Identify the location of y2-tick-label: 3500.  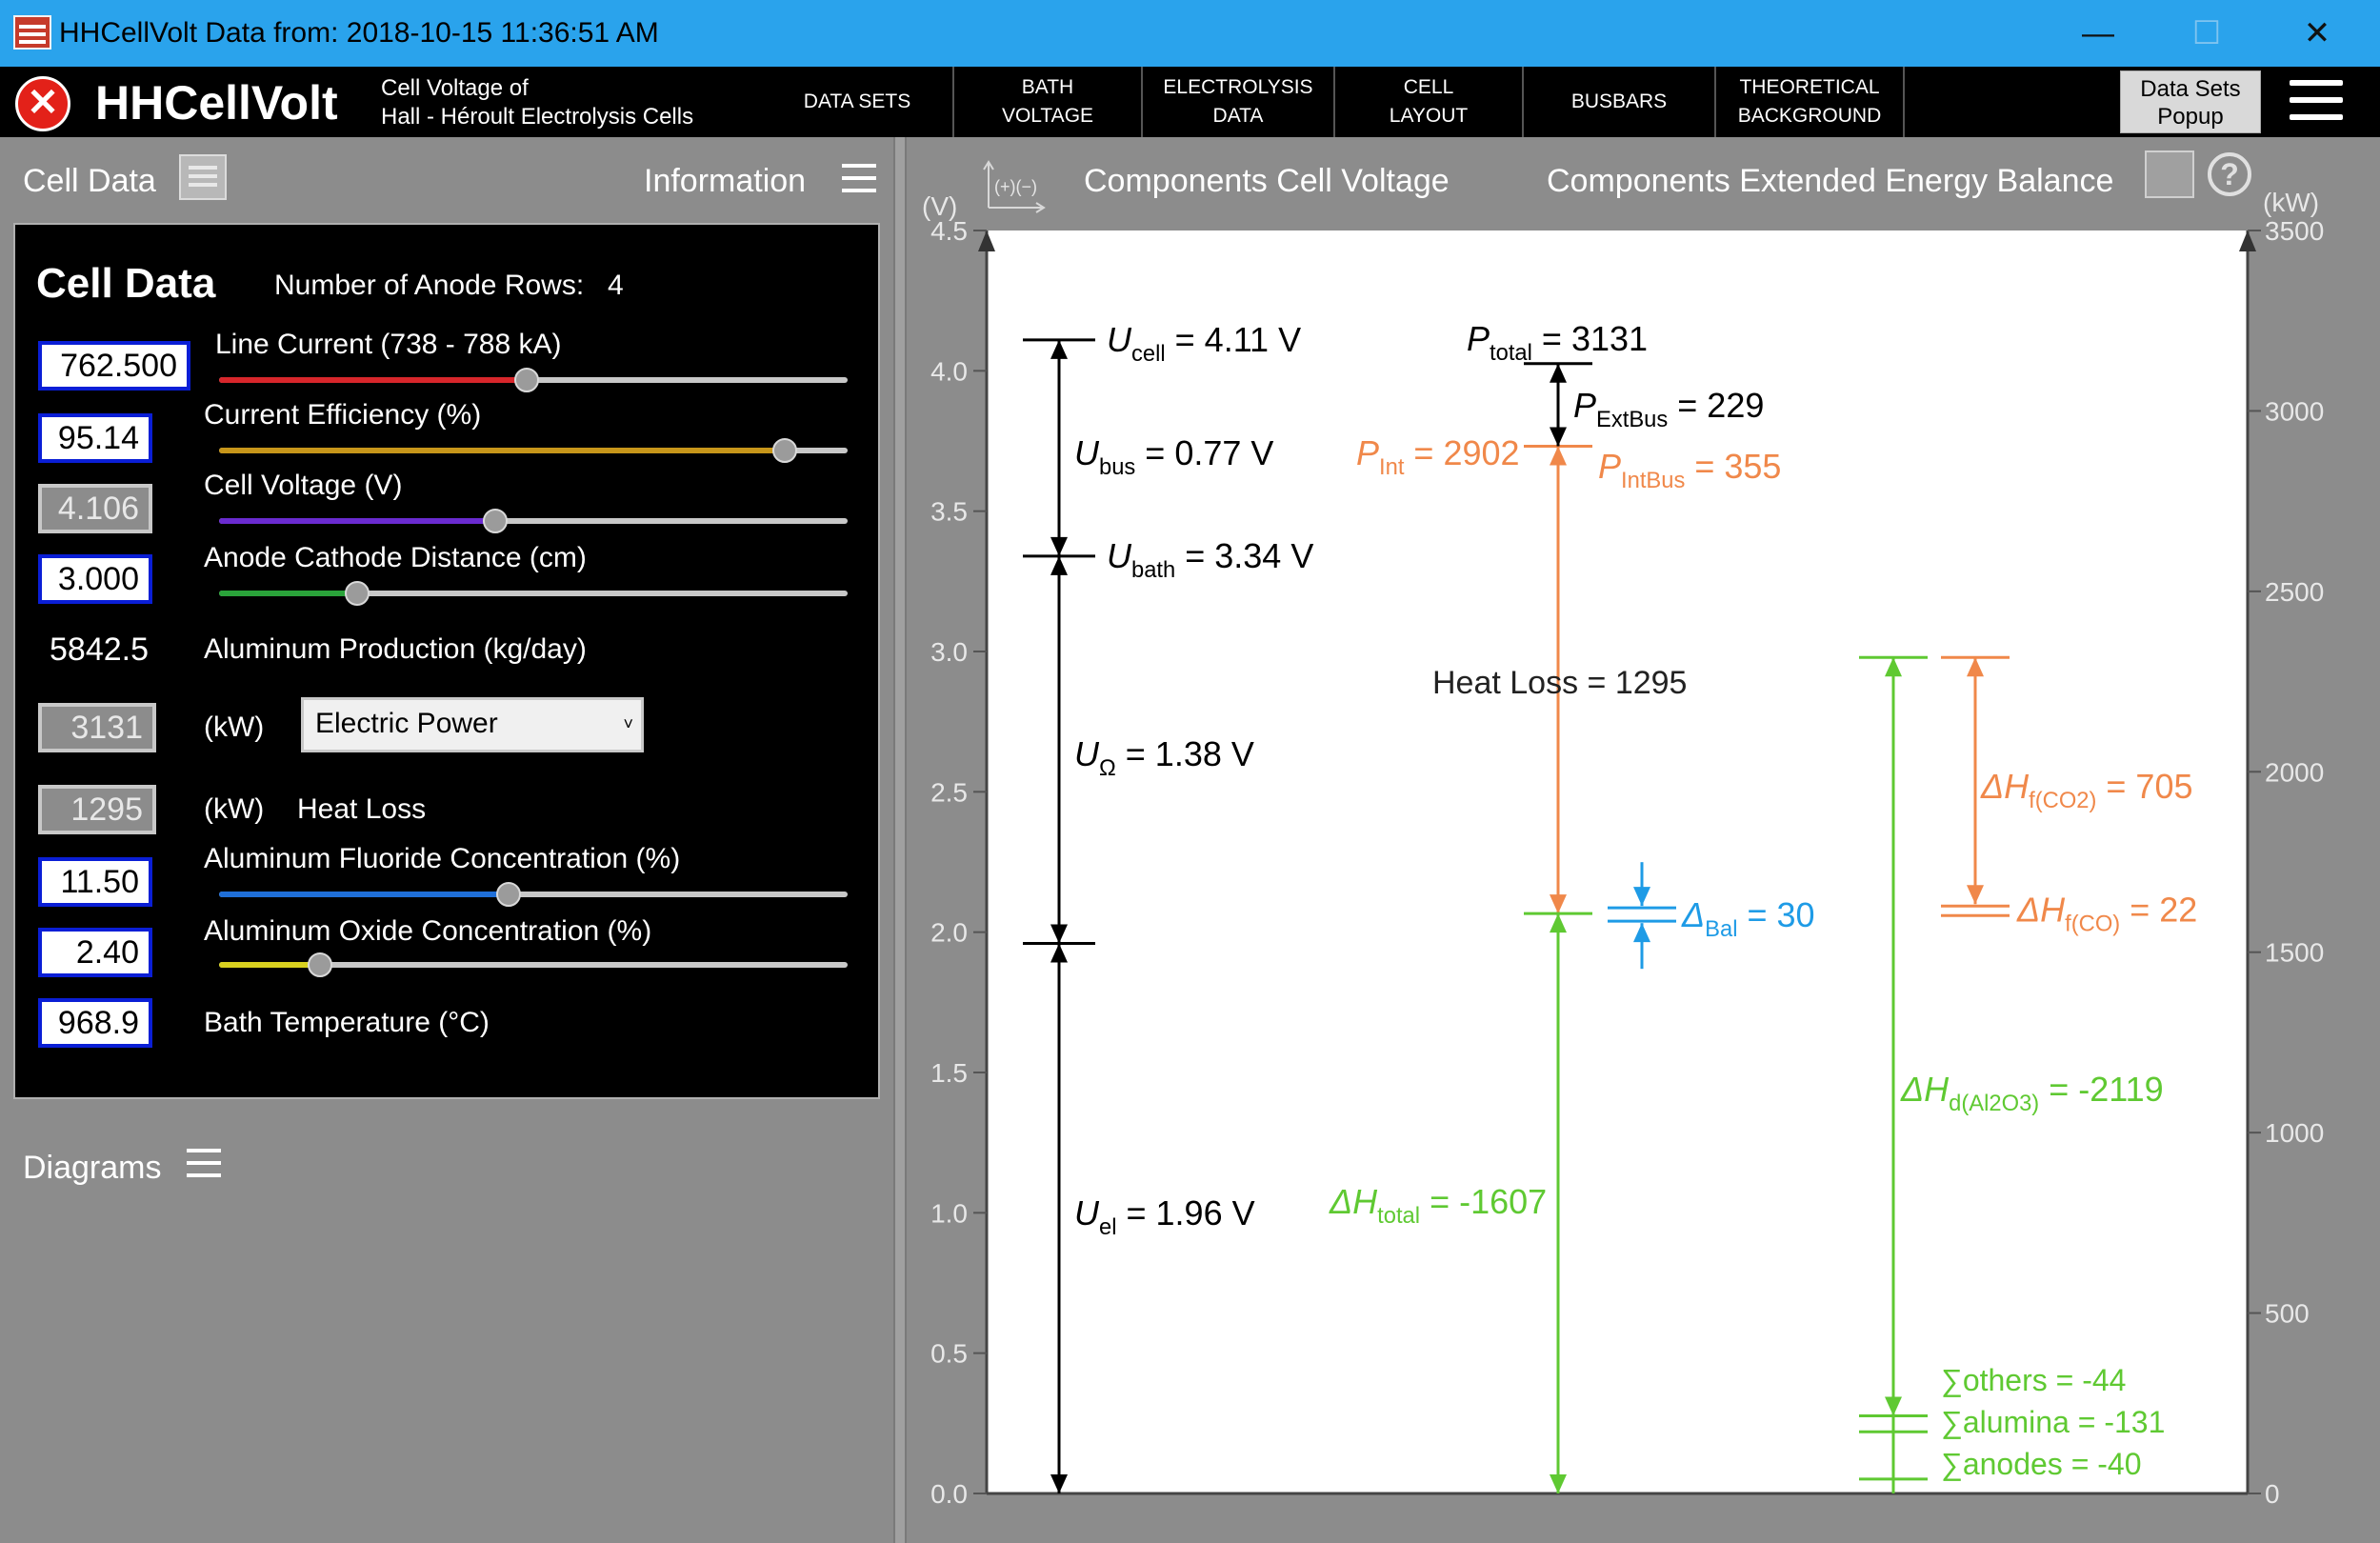
(2294, 231).